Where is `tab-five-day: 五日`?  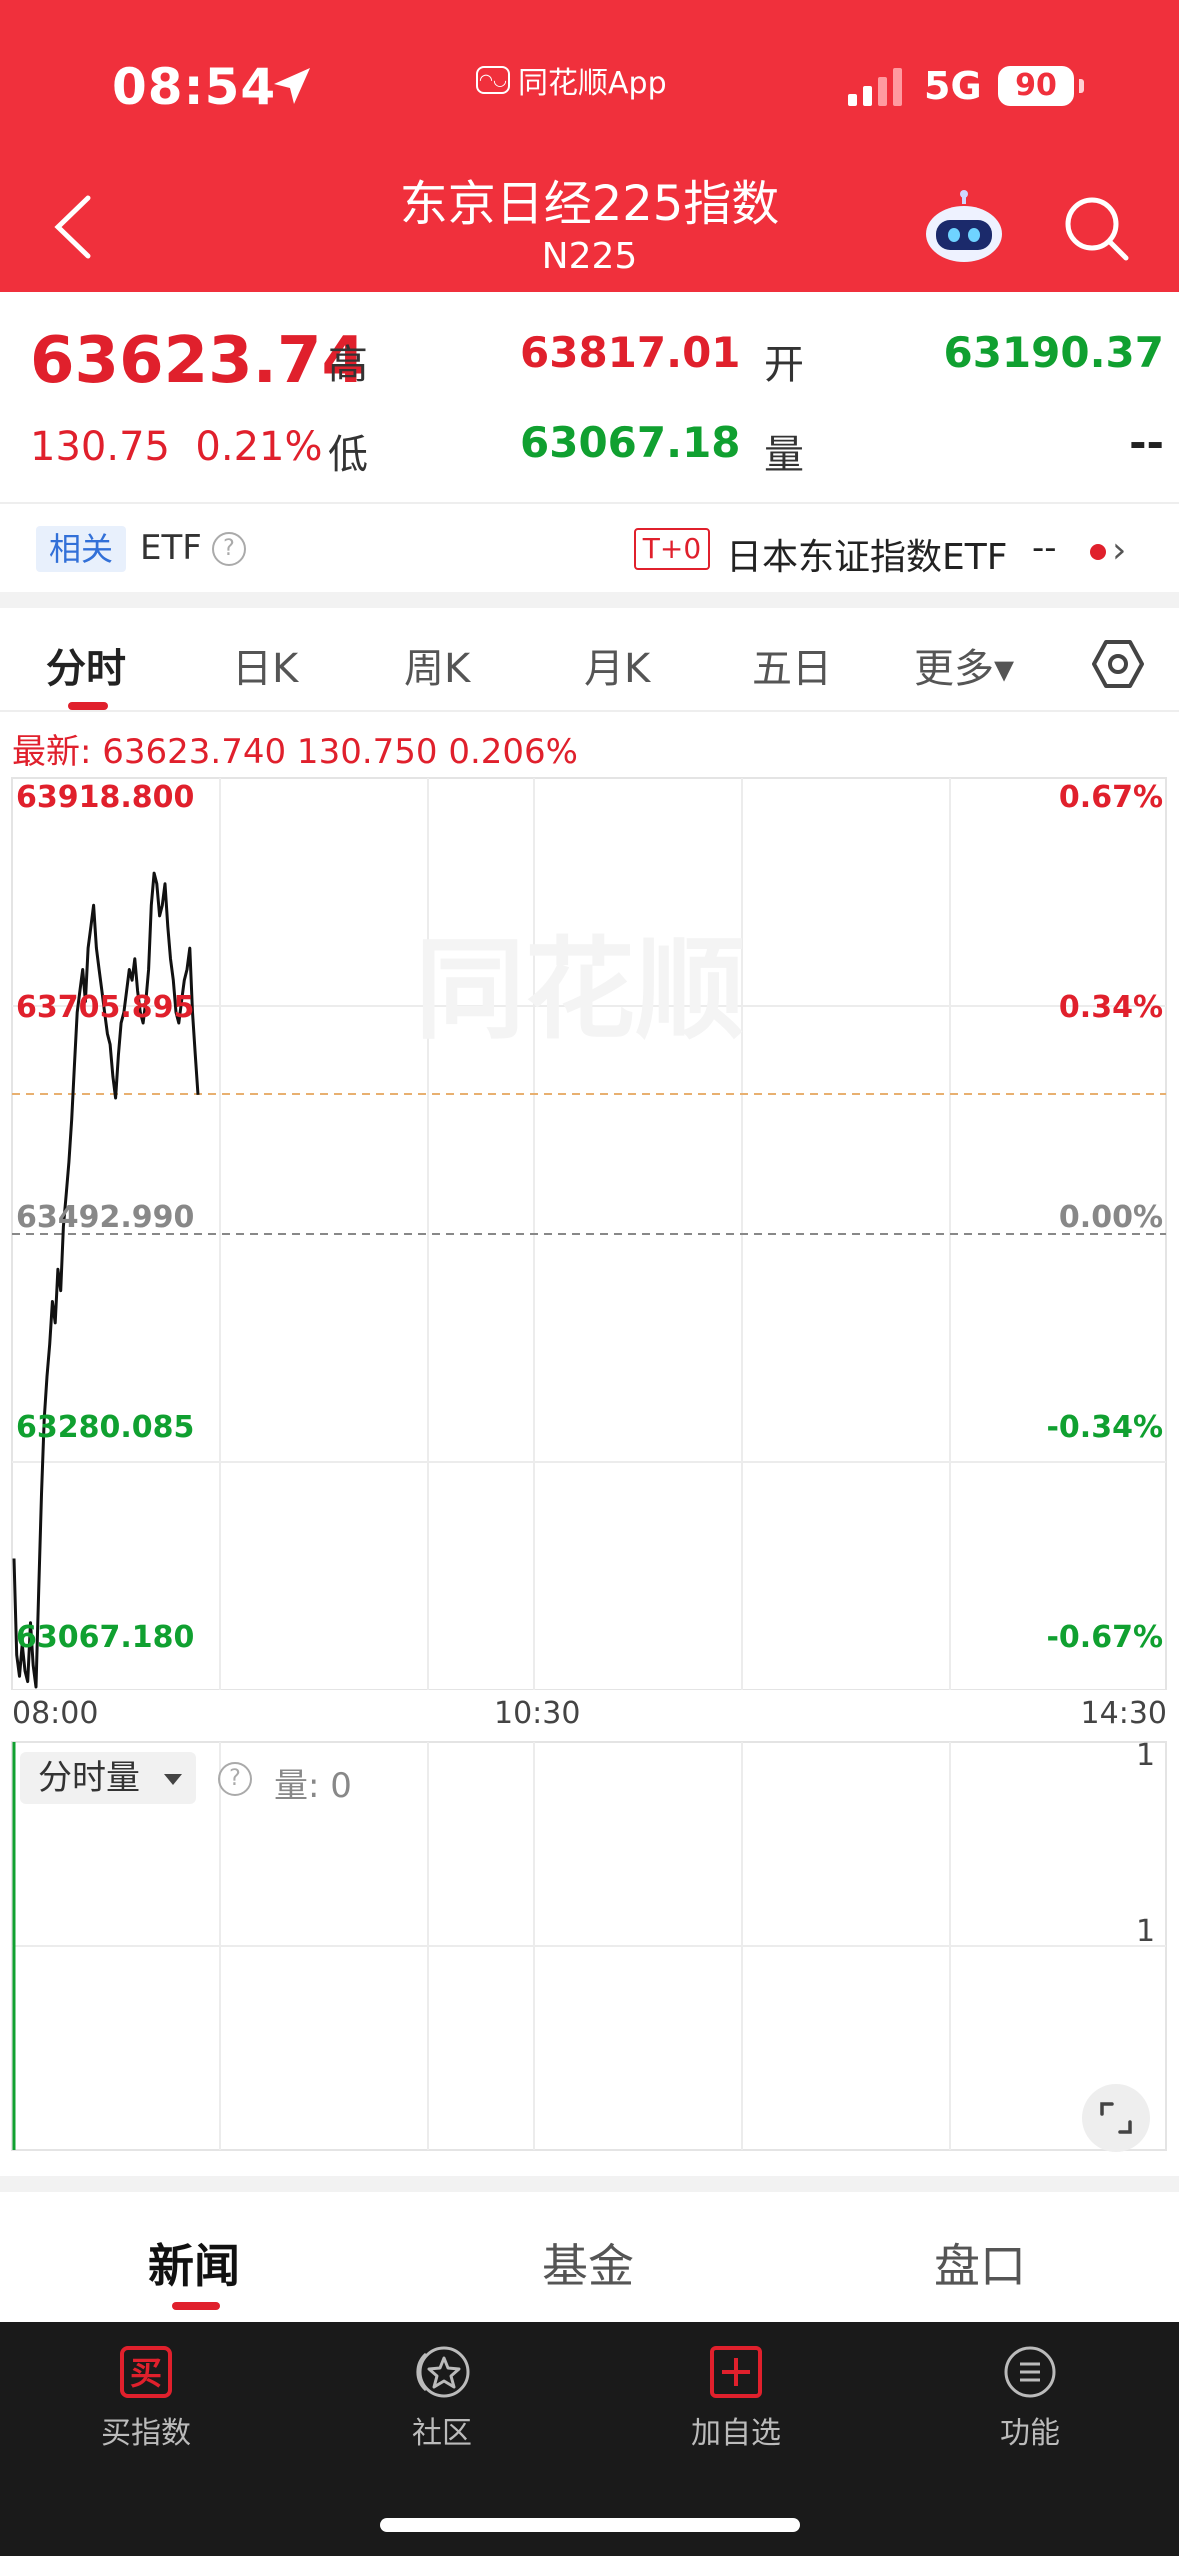
tab-five-day: 五日 is located at coordinates (792, 665).